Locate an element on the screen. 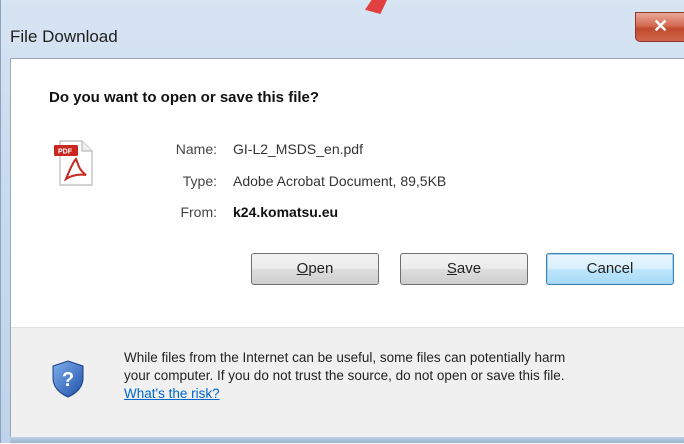 This screenshot has height=444, width=684. whats-the-risk-link: What's the risk? is located at coordinates (172, 393).